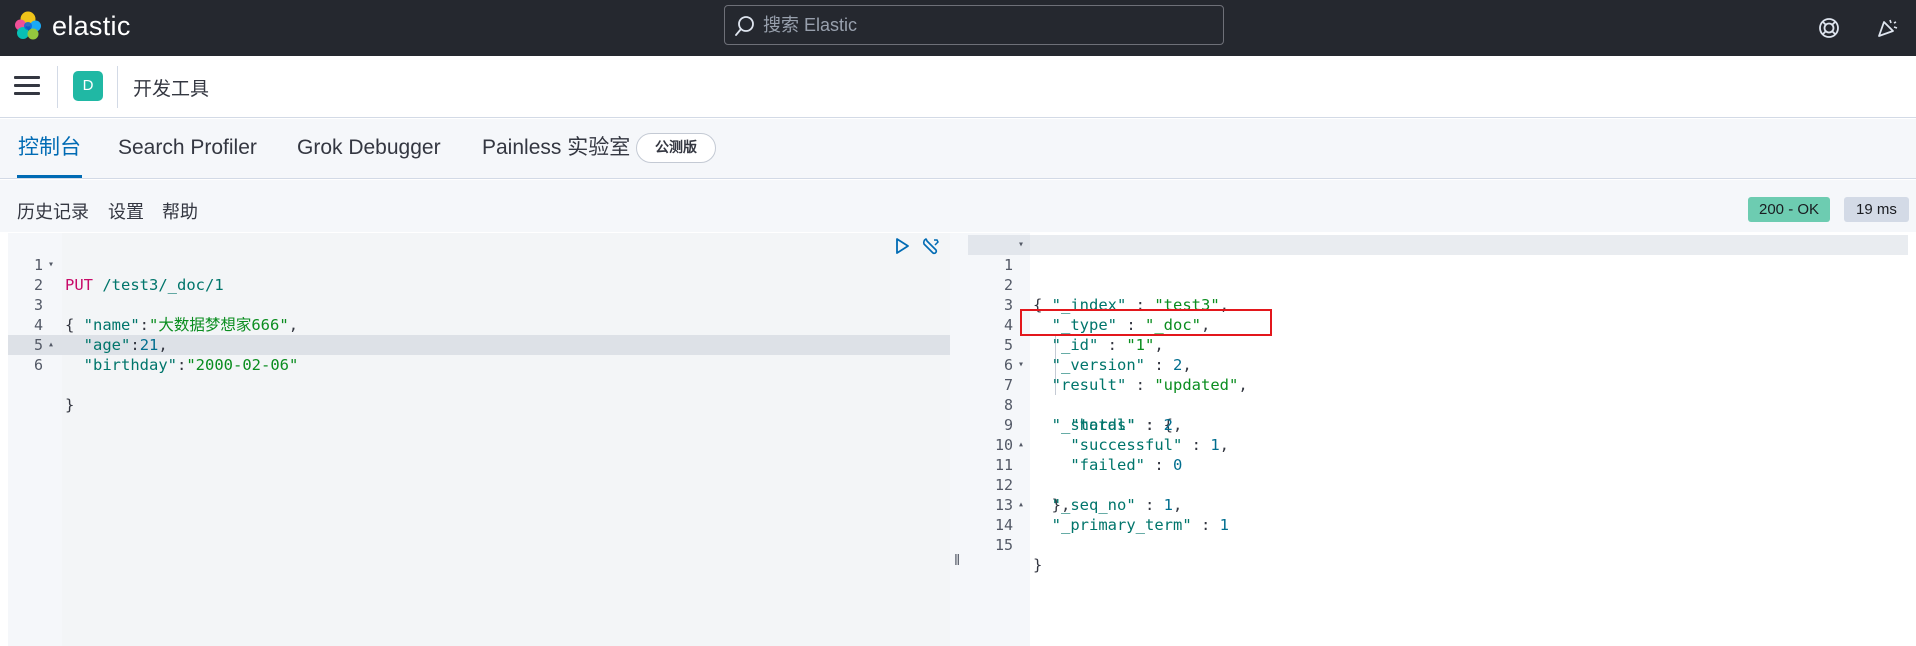  Describe the element at coordinates (28, 25) in the screenshot. I see `elastic-logo-icon` at that location.